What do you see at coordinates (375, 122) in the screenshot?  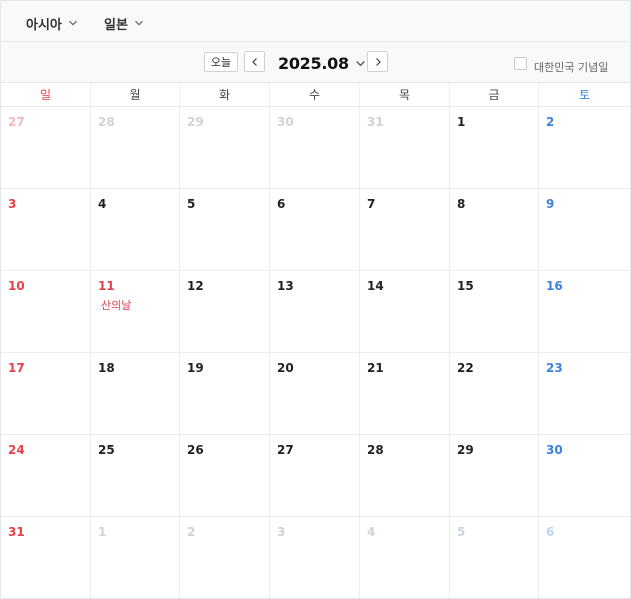 I see `day-number: 31` at bounding box center [375, 122].